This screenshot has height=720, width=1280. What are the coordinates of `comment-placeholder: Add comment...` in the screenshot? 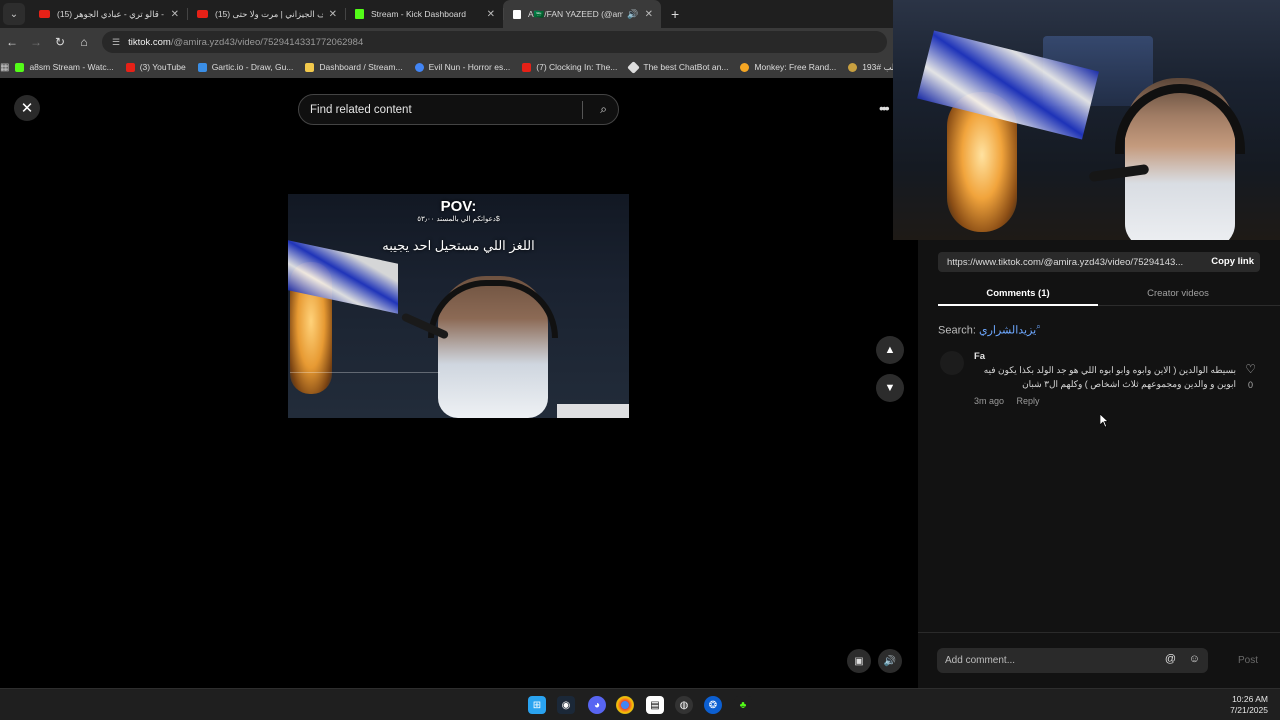 It's located at (980, 660).